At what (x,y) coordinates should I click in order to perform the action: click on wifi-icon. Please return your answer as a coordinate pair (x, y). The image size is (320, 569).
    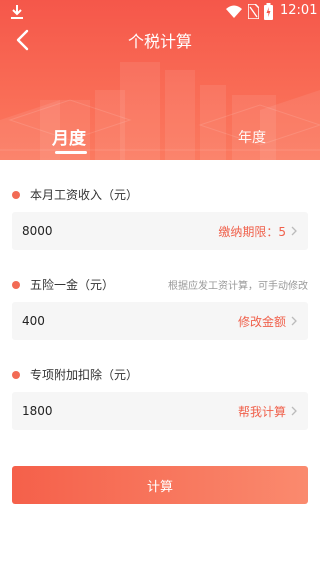
    Looking at the image, I should click on (234, 11).